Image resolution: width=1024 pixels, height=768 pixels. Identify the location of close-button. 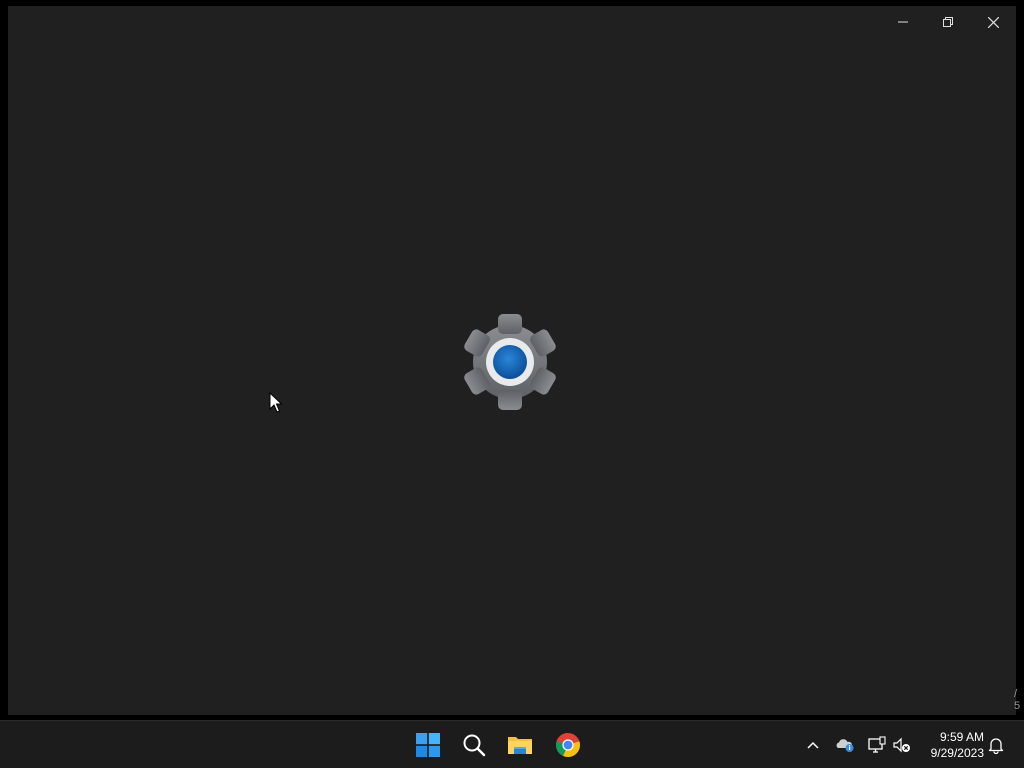
(993, 22).